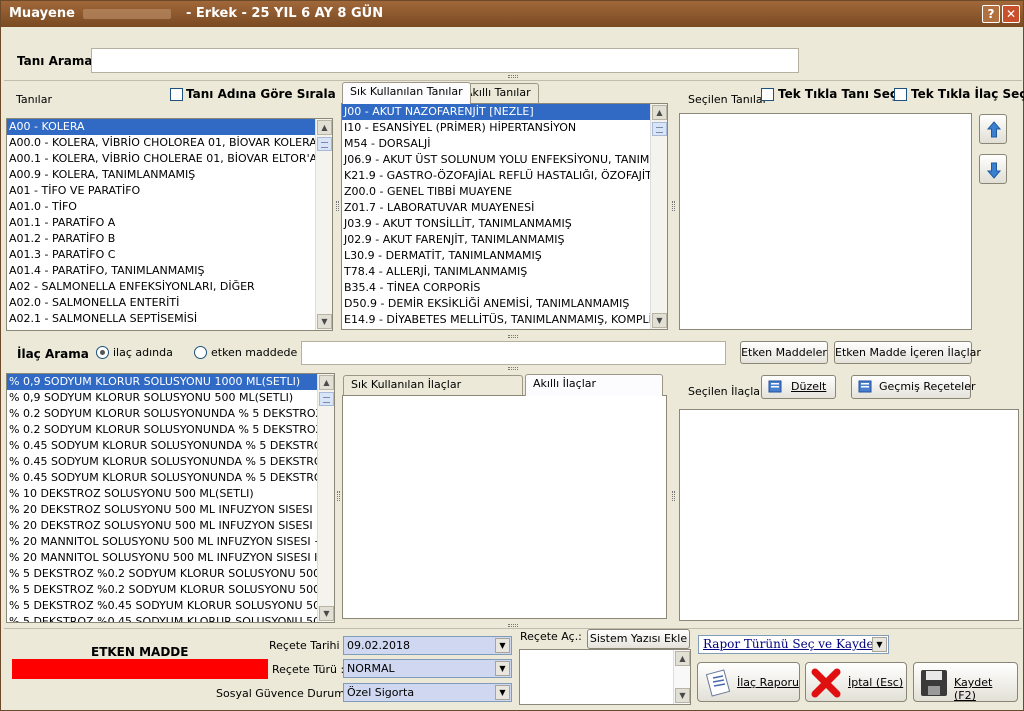  What do you see at coordinates (900, 94) in the screenshot?
I see `tek-ilac-checkbox` at bounding box center [900, 94].